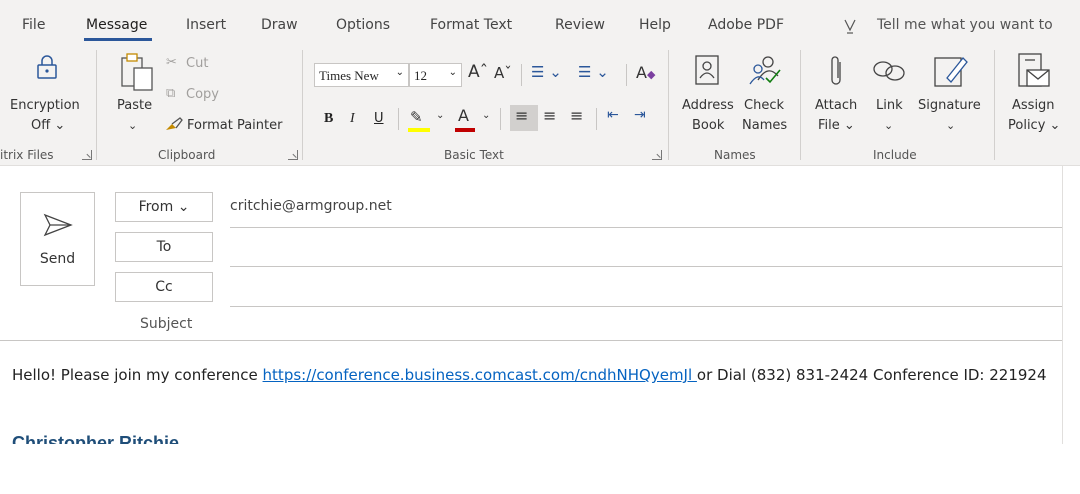  I want to click on align-right-icon: ≡, so click(576, 115).